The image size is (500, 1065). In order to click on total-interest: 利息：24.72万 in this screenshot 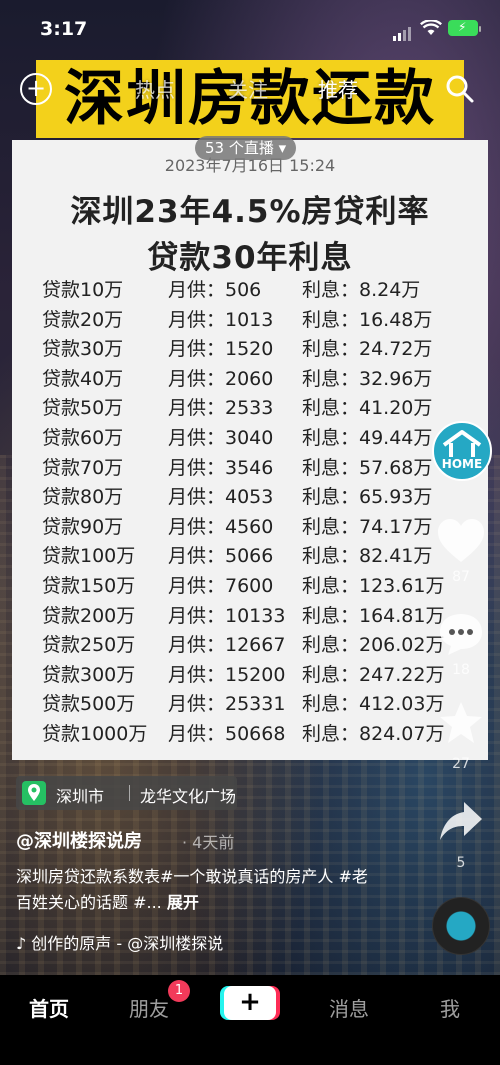, I will do `click(367, 349)`.